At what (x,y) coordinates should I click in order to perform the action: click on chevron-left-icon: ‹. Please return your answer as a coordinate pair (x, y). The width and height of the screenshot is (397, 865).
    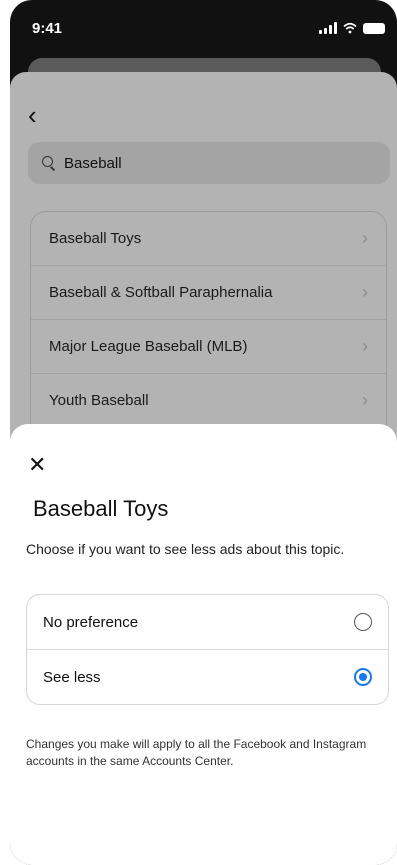
    Looking at the image, I should click on (32, 115).